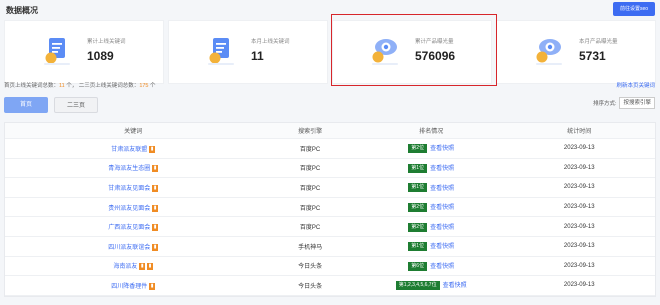 This screenshot has width=660, height=305. Describe the element at coordinates (330, 267) in the screenshot. I see `table-row: 海南派友 ▮ ▮ 今日头条 第6位 查看快照 2023-09-13` at that location.